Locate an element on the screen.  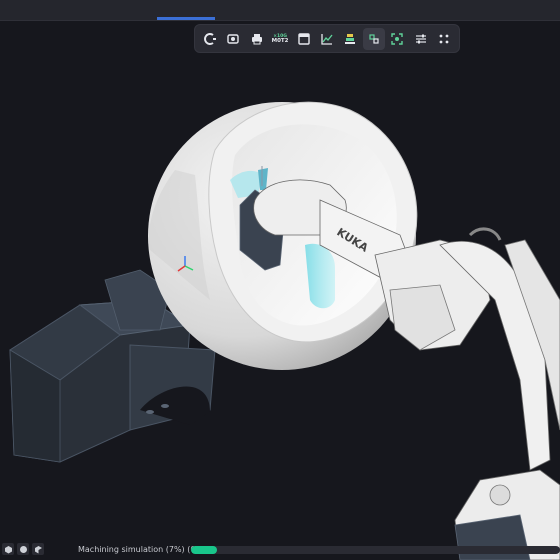
window-icon is located at coordinates (303, 38).